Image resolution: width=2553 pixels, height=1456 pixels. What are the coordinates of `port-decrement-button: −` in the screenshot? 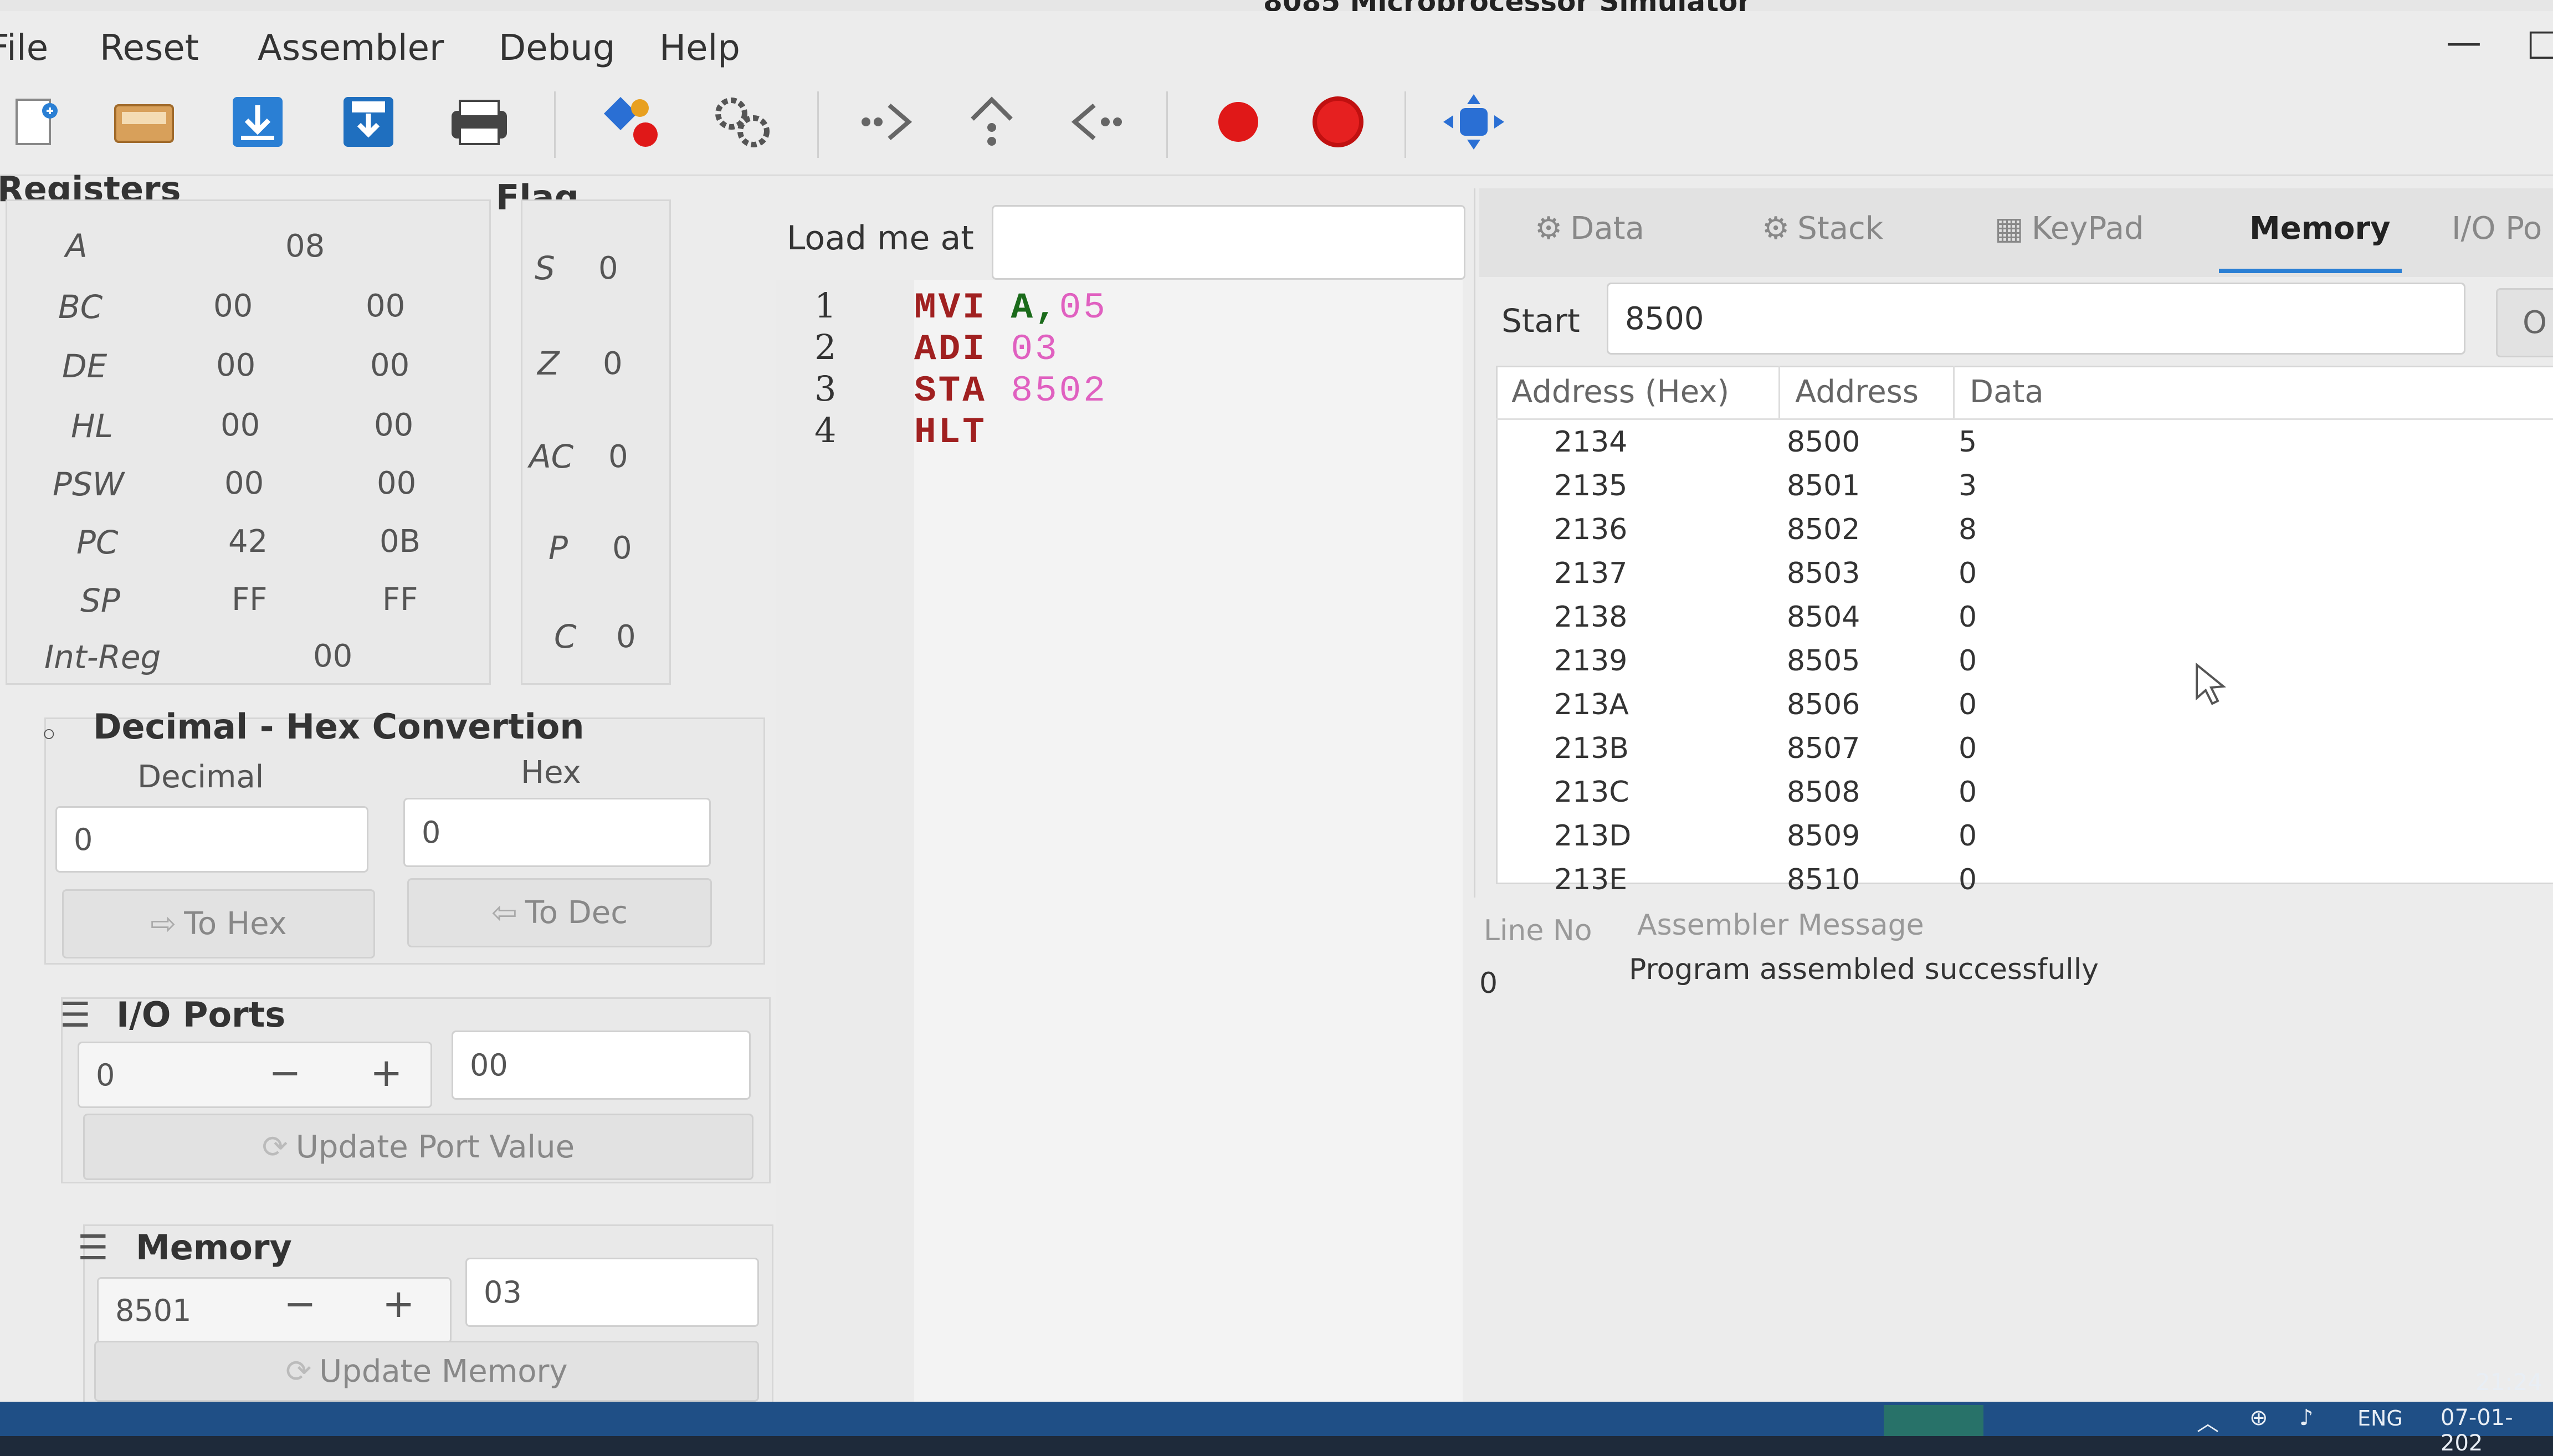 It's located at (285, 1072).